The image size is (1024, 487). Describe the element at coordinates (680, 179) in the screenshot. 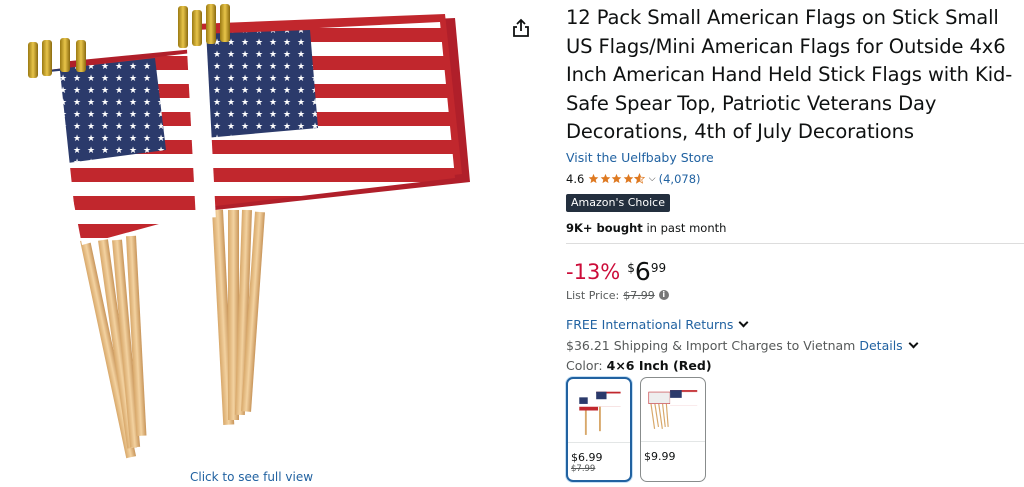

I see `review-count-link: (4,078)` at that location.